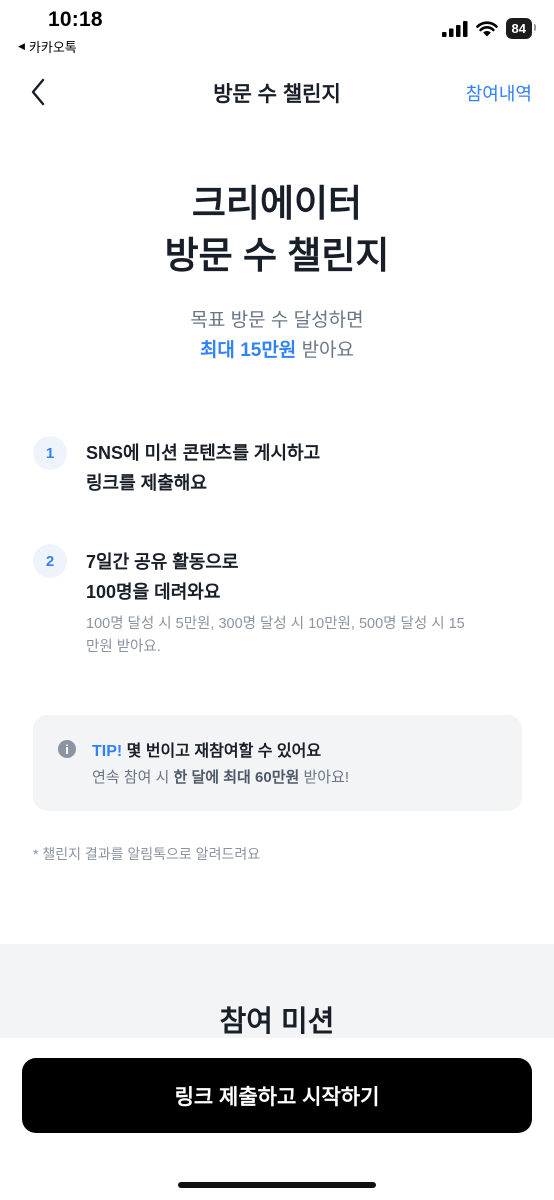  Describe the element at coordinates (146, 483) in the screenshot. I see `step-1-line2: 링크를 제출해요` at that location.